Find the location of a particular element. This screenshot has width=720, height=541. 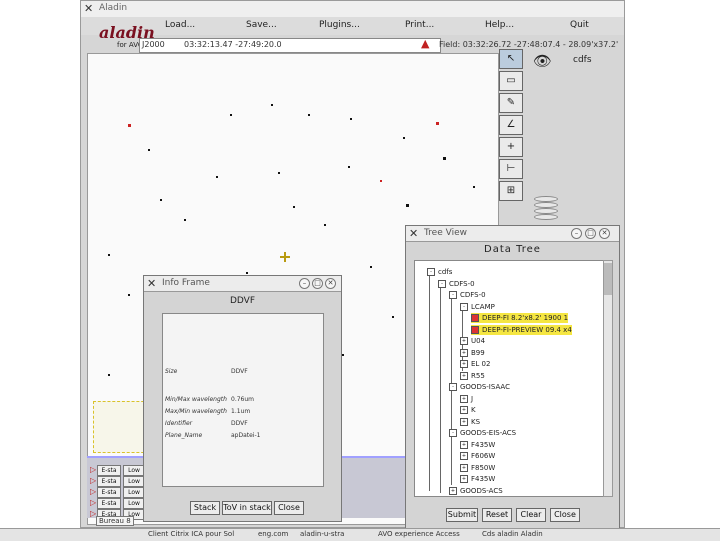

taskbar-item: eng.com is located at coordinates (273, 534).